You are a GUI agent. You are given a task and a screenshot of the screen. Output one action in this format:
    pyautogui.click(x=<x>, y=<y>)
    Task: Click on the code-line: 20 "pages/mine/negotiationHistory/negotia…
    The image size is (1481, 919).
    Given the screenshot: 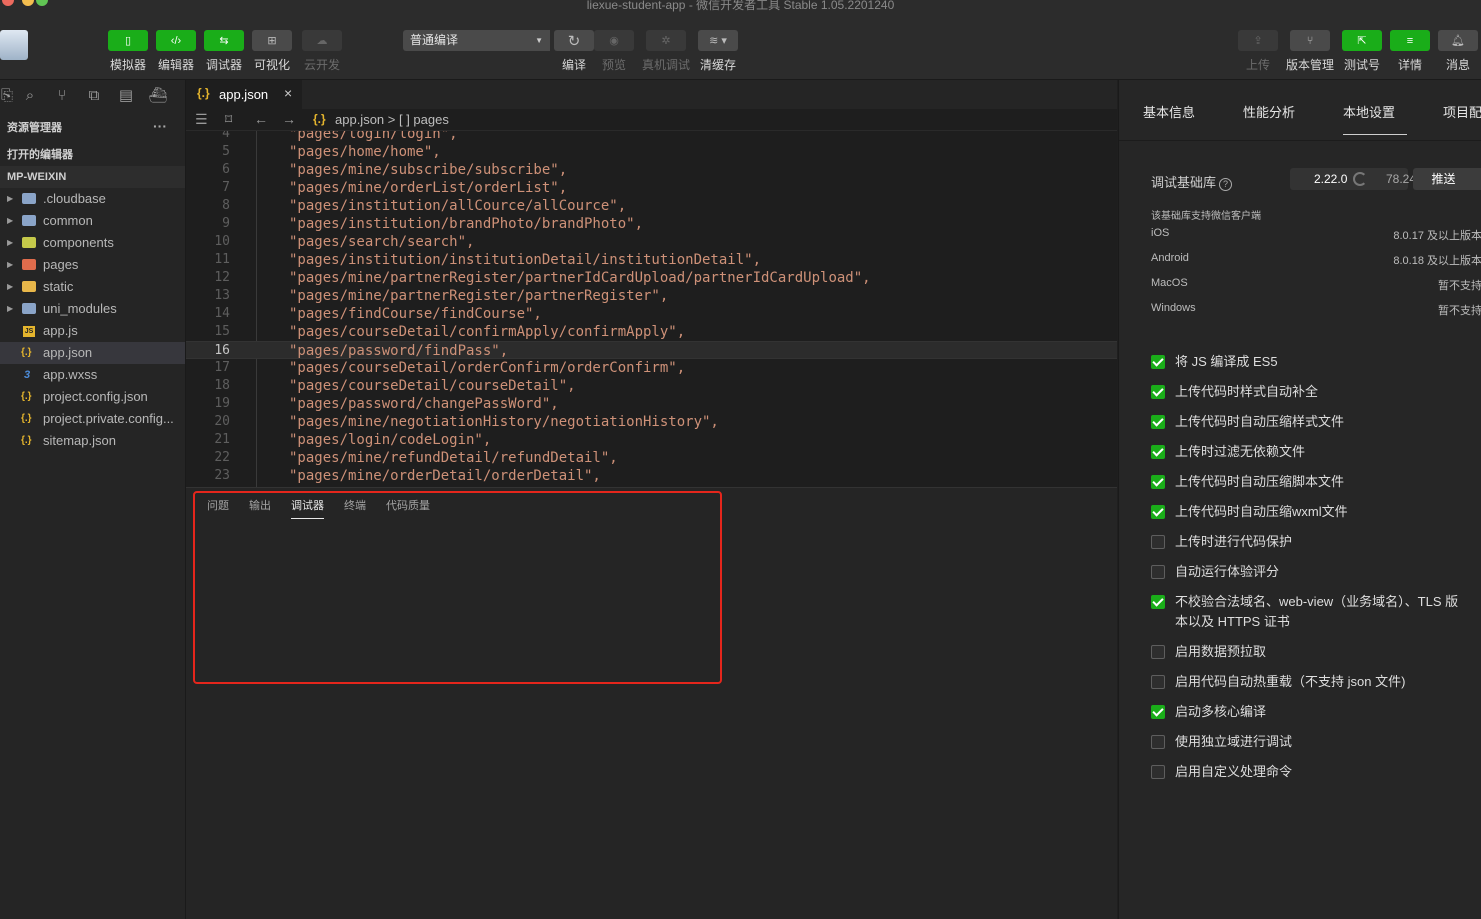 What is the action you would take?
    pyautogui.click(x=651, y=422)
    